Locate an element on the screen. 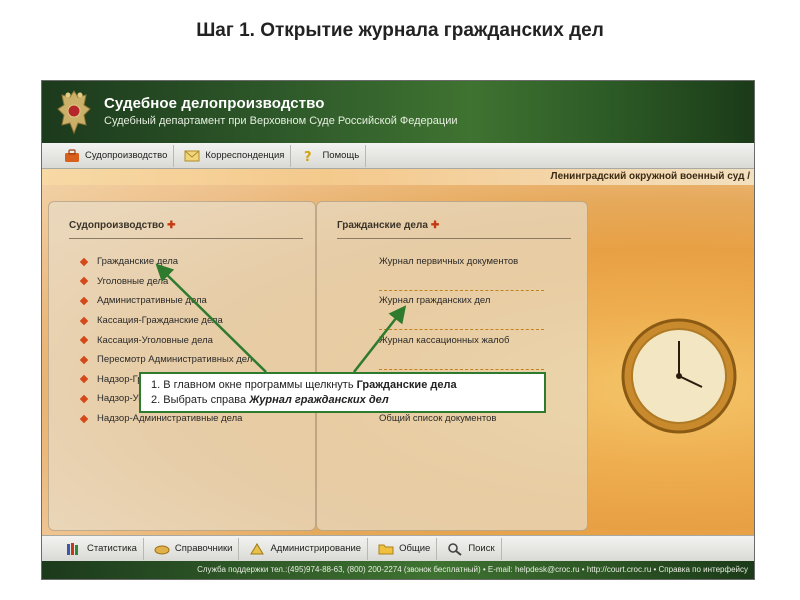  handshake-icon is located at coordinates (162, 549).